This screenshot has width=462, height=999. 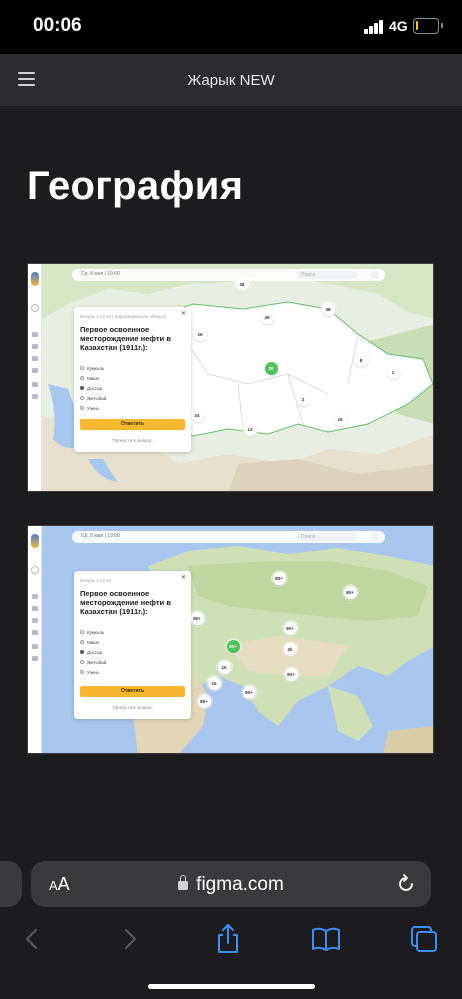 What do you see at coordinates (224, 667) in the screenshot?
I see `map-cluster: 10` at bounding box center [224, 667].